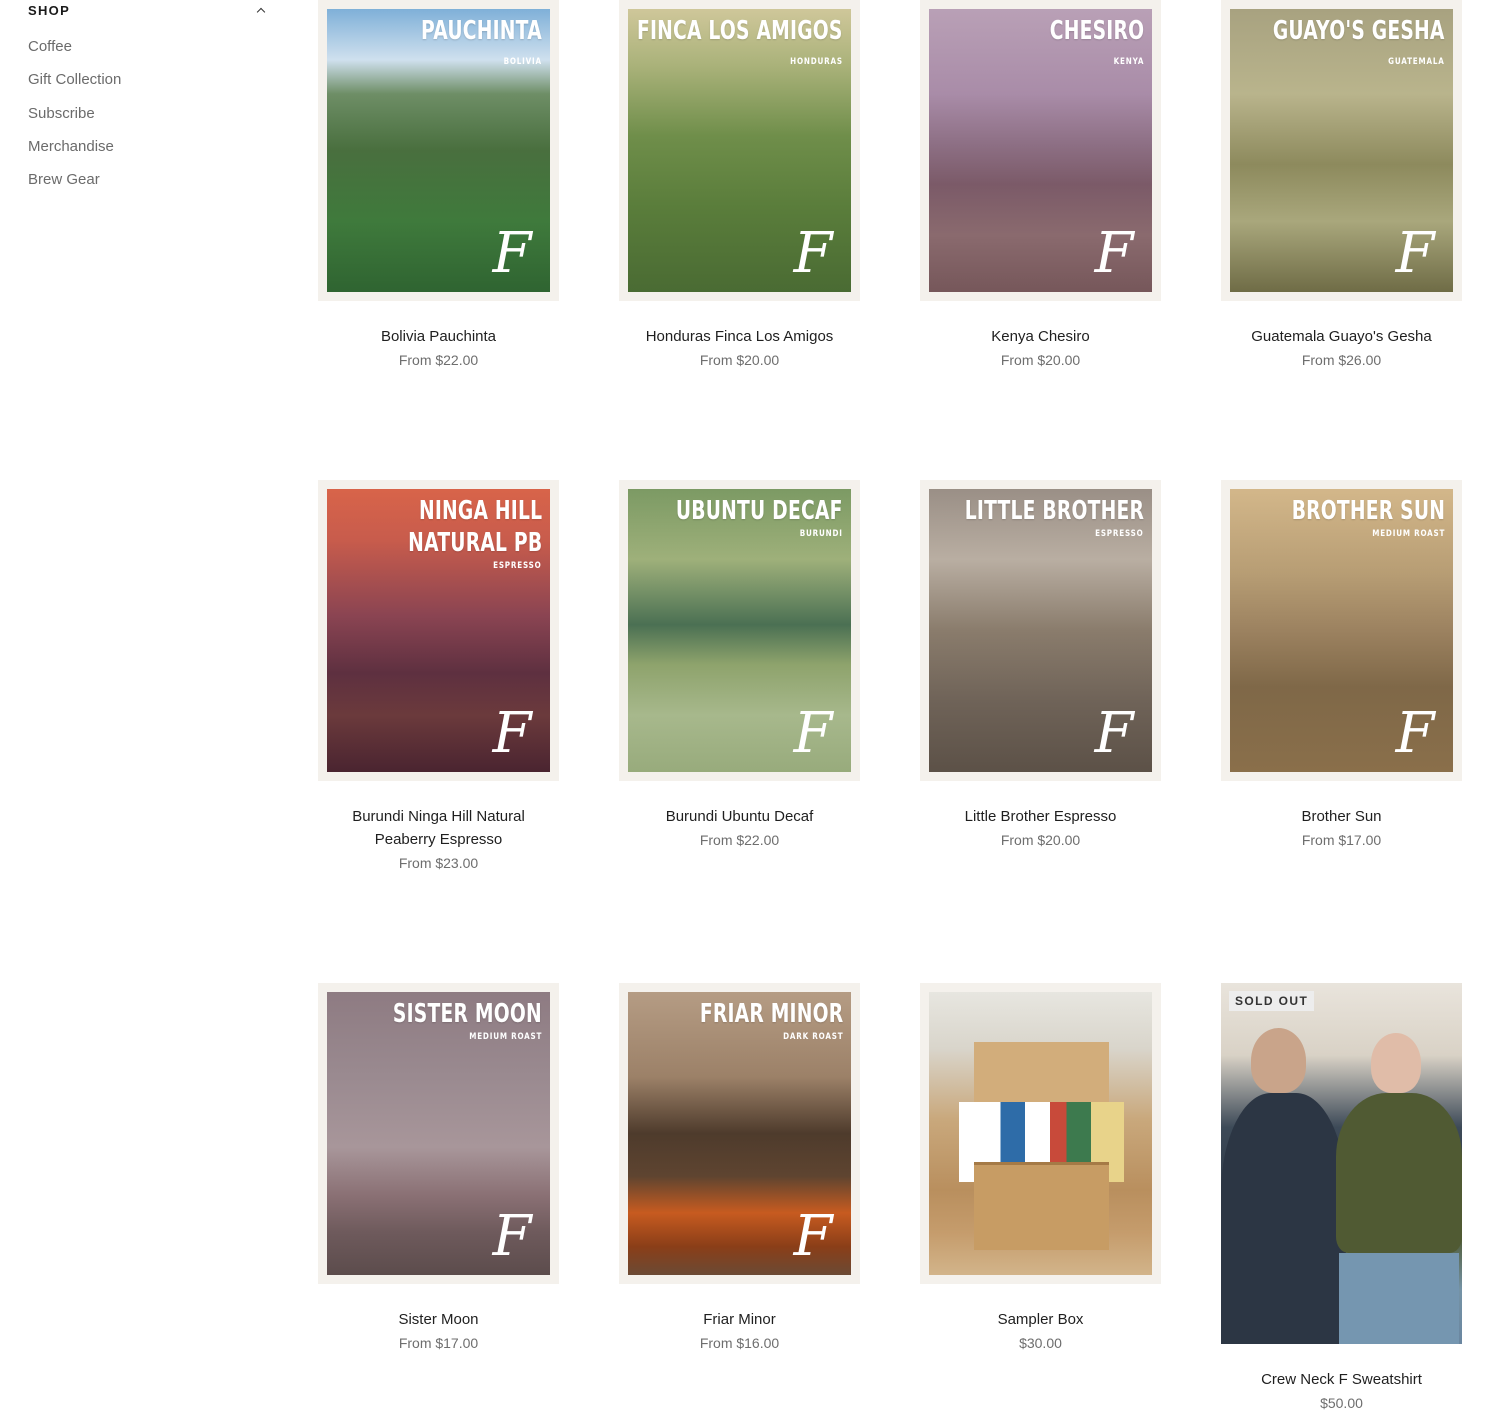  I want to click on product-name: Honduras Finca Los Amigos, so click(739, 336).